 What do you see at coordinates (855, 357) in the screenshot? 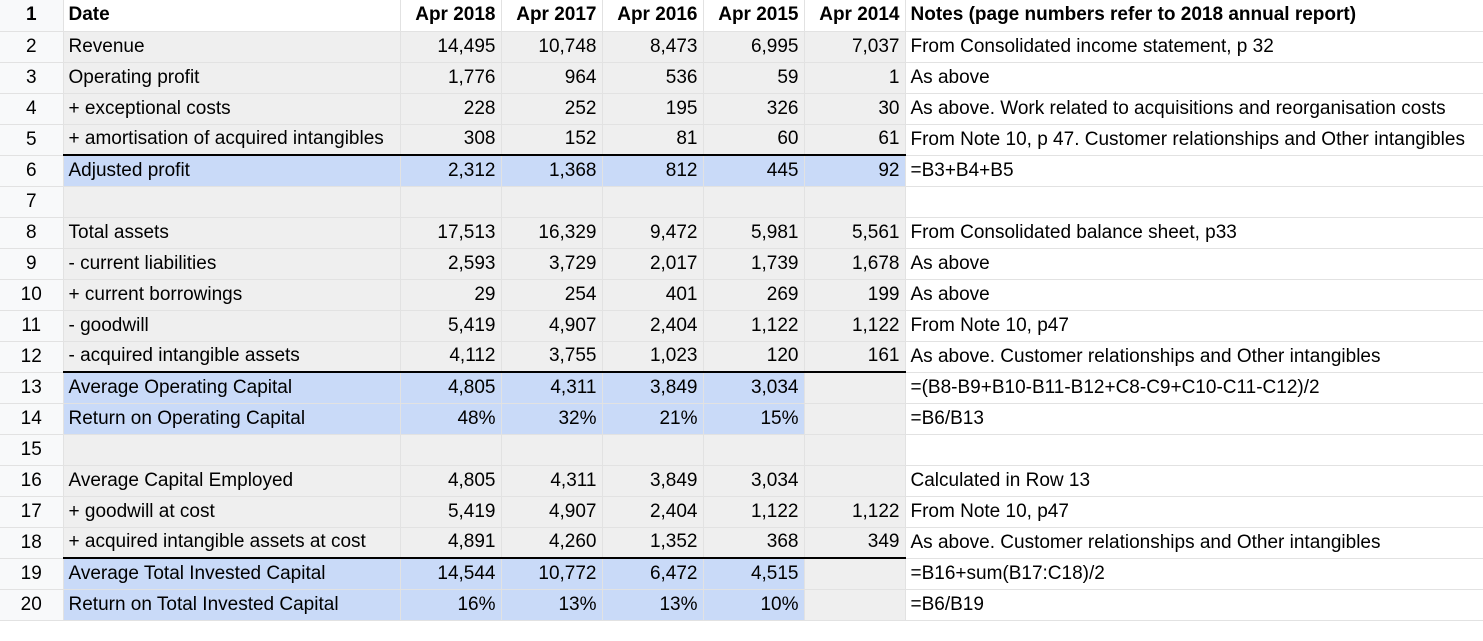
I see `cell-value: 161` at bounding box center [855, 357].